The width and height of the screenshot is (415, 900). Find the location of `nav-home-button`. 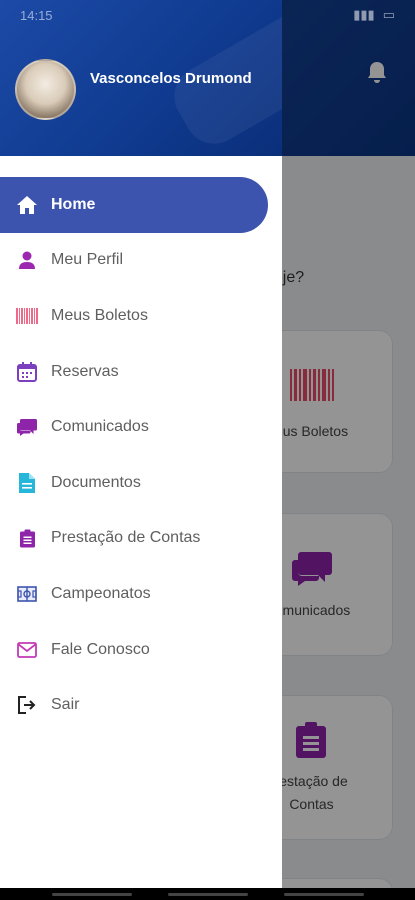

nav-home-button is located at coordinates (208, 894).